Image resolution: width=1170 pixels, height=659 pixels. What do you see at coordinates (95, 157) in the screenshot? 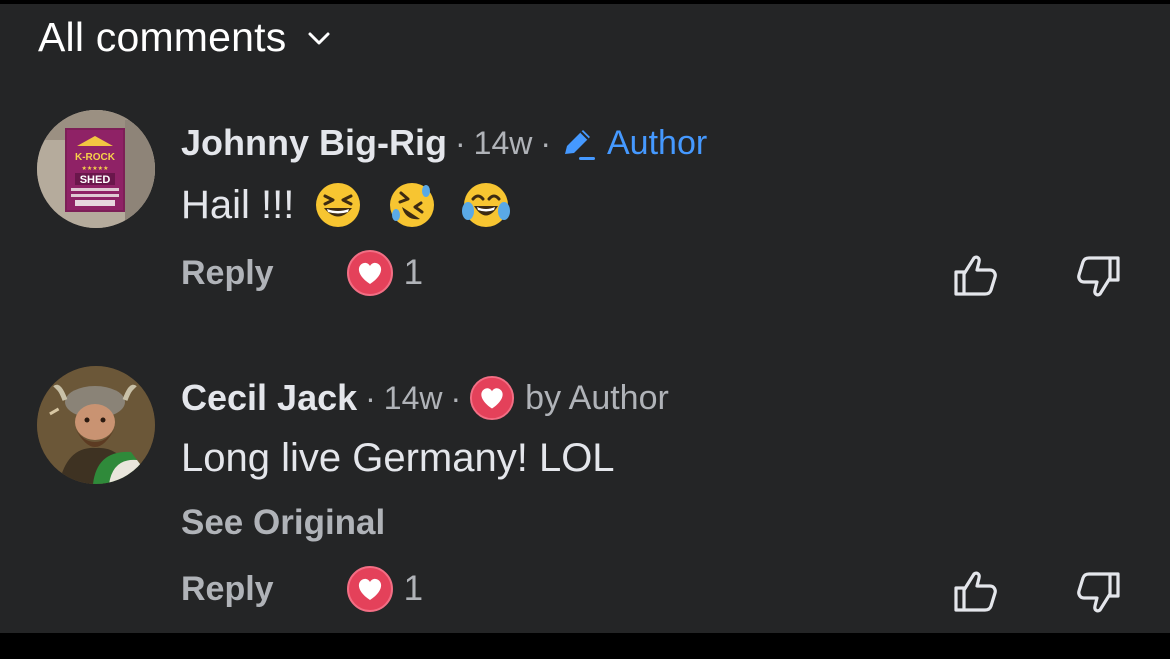
I see `avatar-brand-text: K-ROCK` at bounding box center [95, 157].